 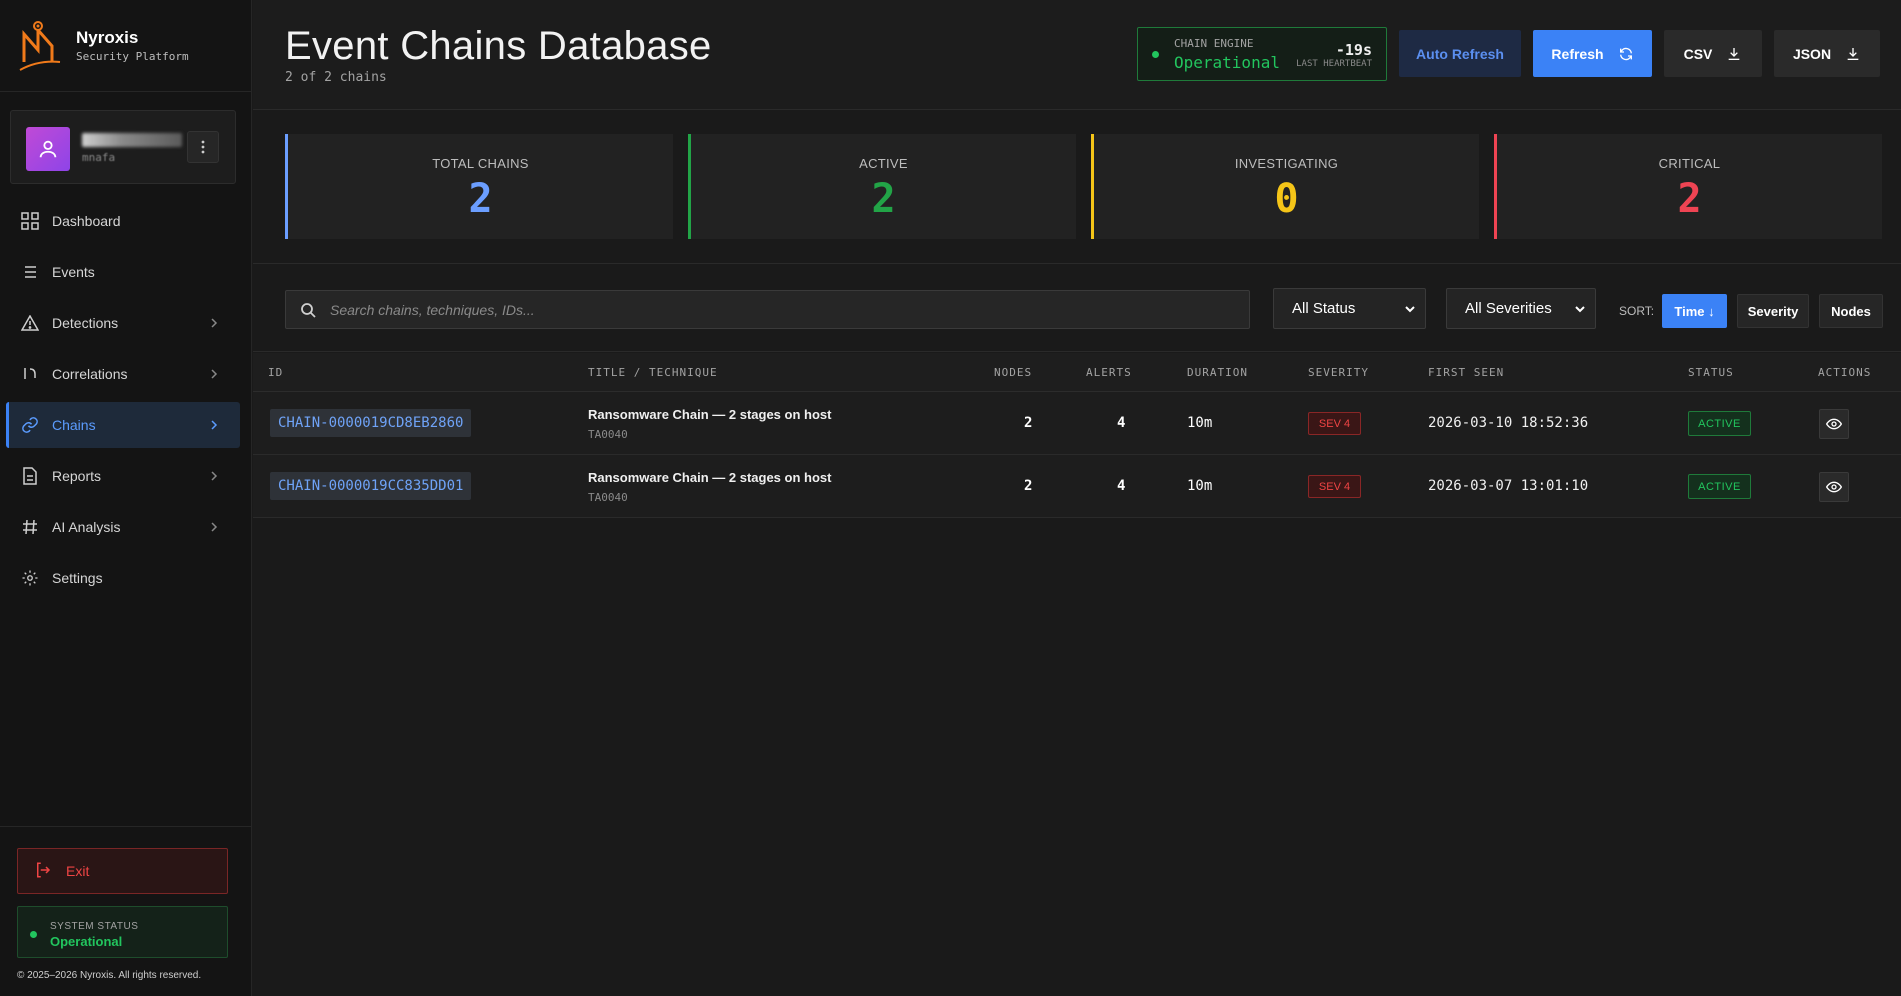 I want to click on page-title: Event Chains Database, so click(x=498, y=46).